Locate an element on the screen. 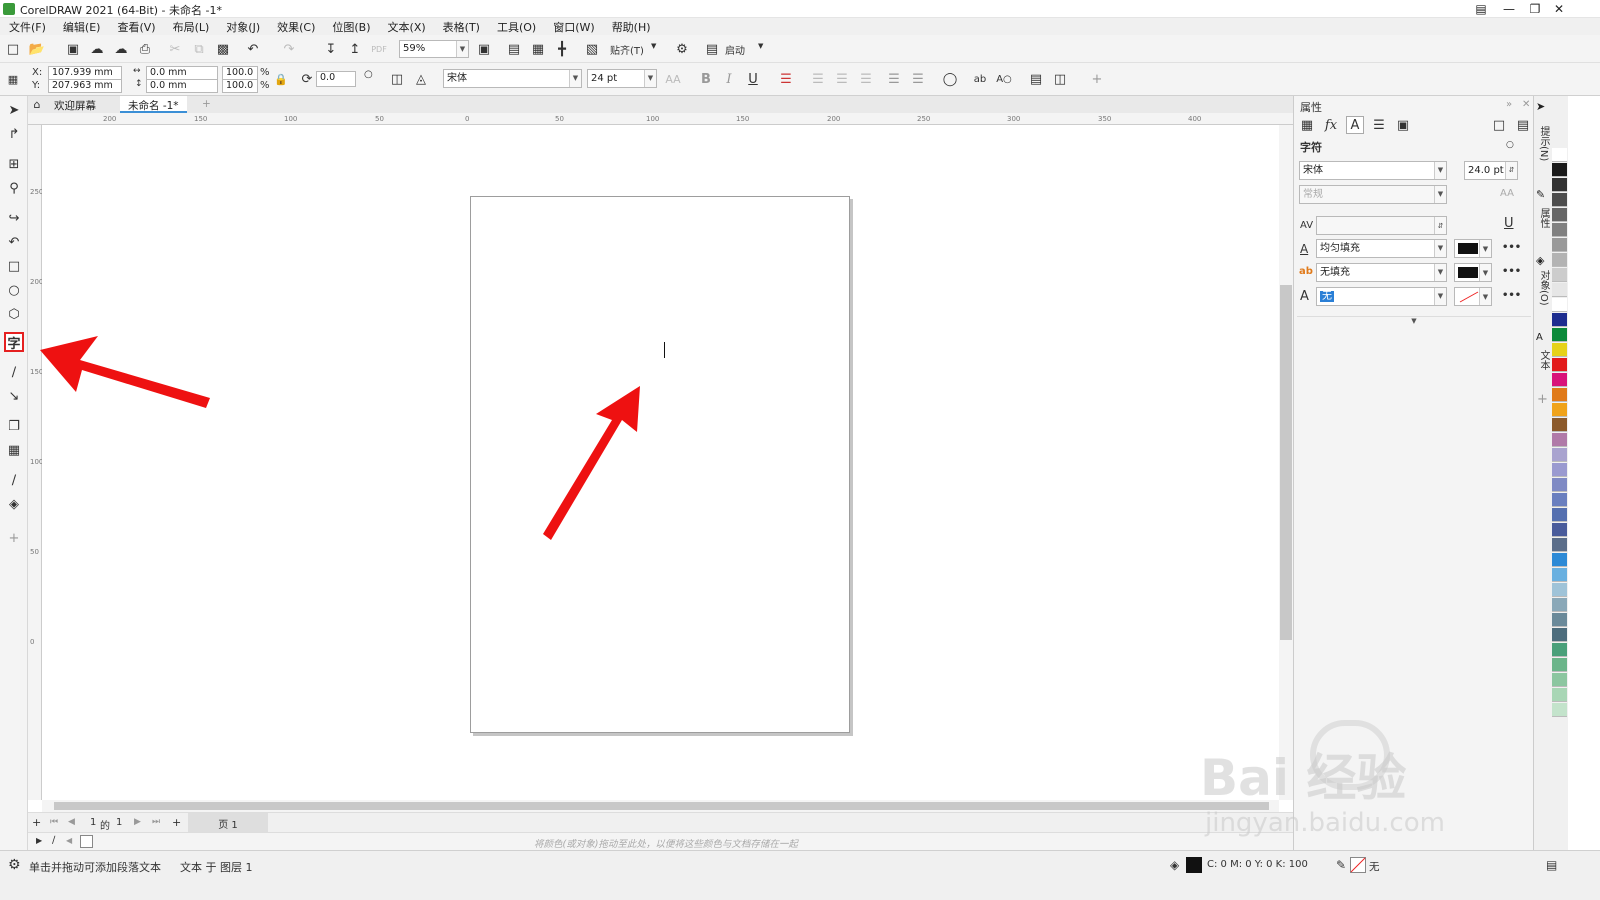 This screenshot has width=1600, height=900. section-options-icon: ○ is located at coordinates (1510, 145).